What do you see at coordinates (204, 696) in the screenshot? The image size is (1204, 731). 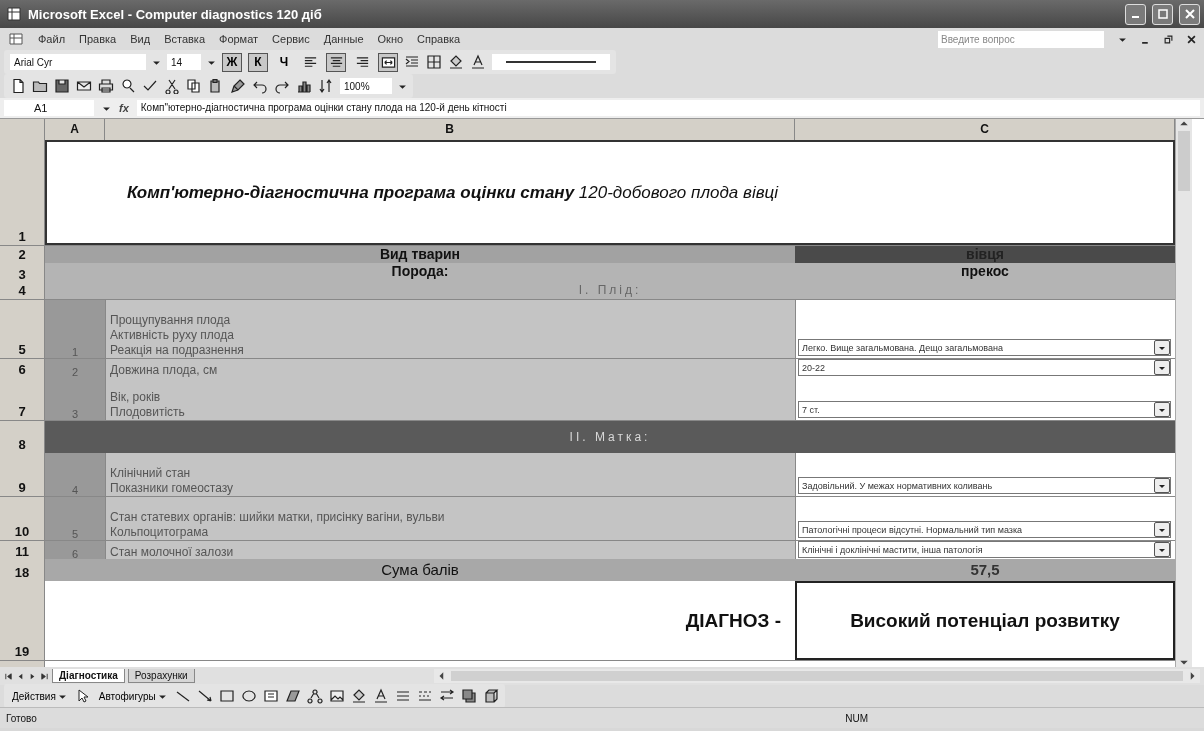 I see `arrow-icon` at bounding box center [204, 696].